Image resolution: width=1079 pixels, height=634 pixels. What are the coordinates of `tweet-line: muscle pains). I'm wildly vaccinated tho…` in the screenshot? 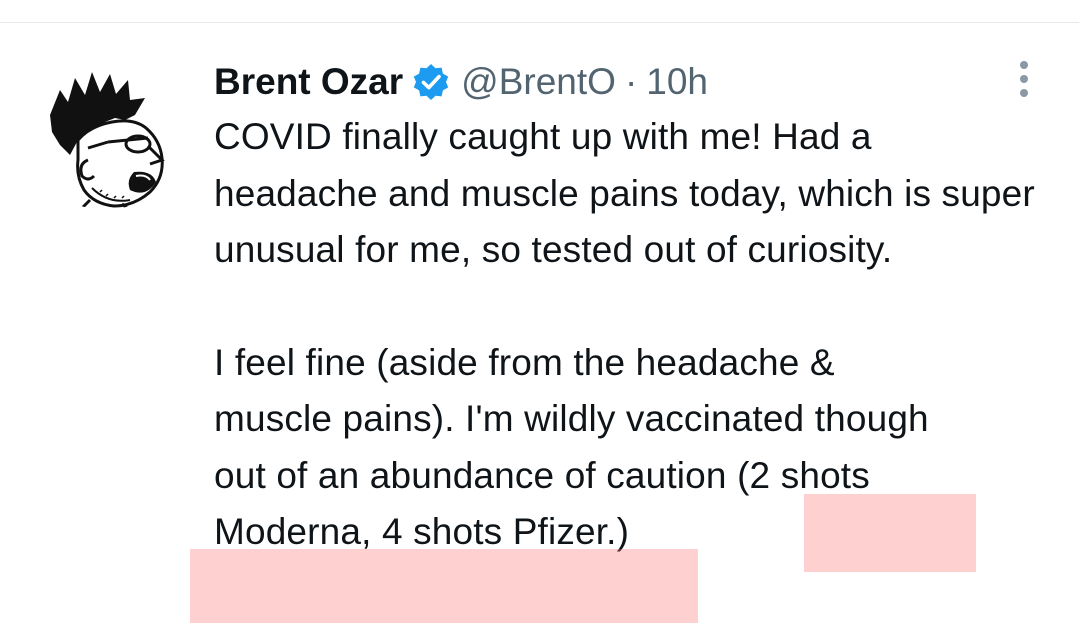 It's located at (571, 418).